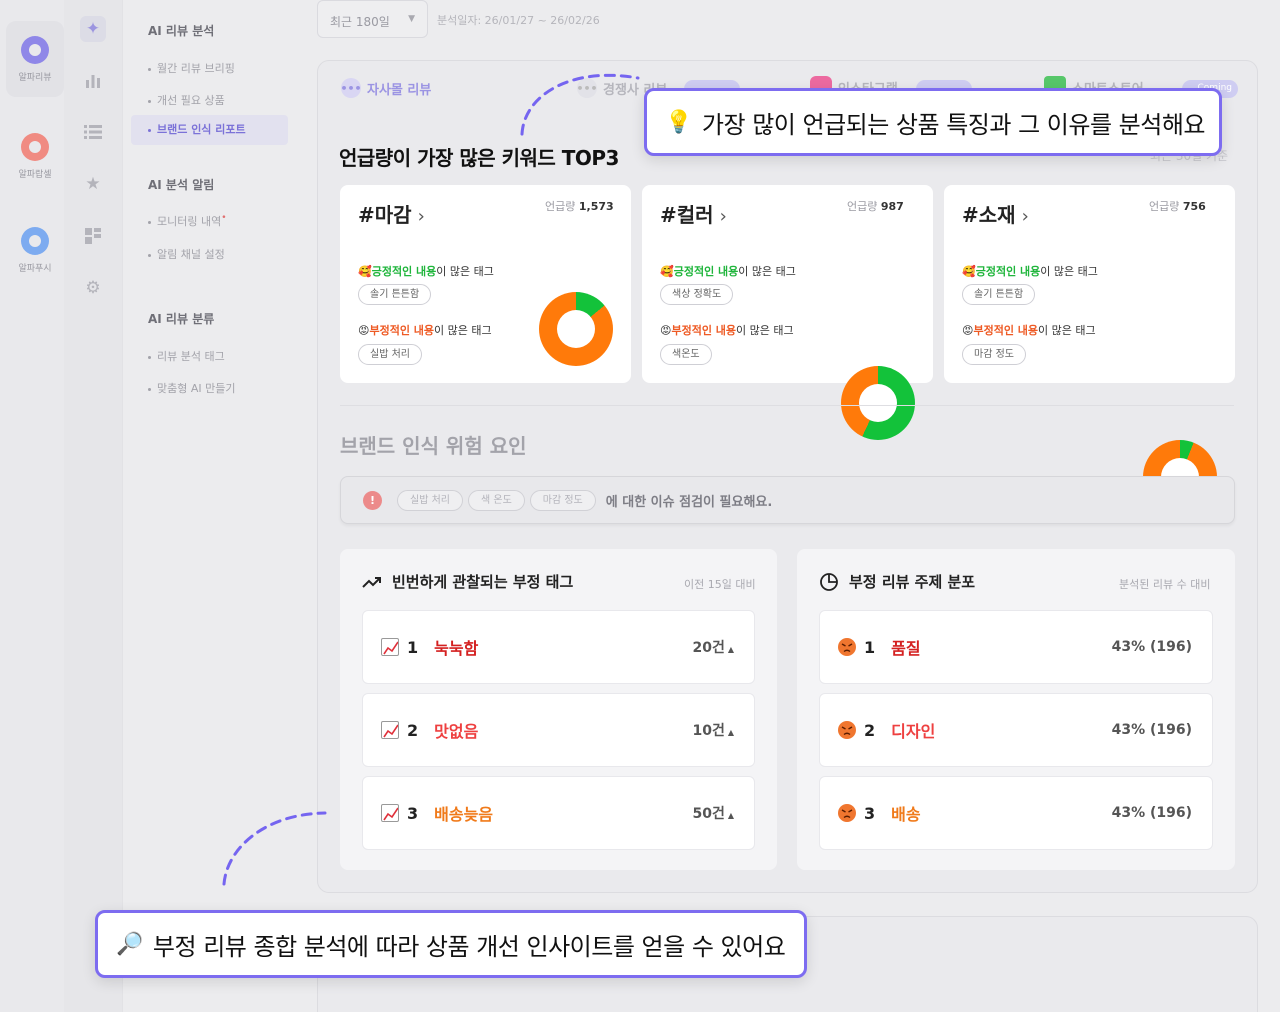  Describe the element at coordinates (558, 647) in the screenshot. I see `rank-row: 1 눅눅함 20건 ▲` at that location.